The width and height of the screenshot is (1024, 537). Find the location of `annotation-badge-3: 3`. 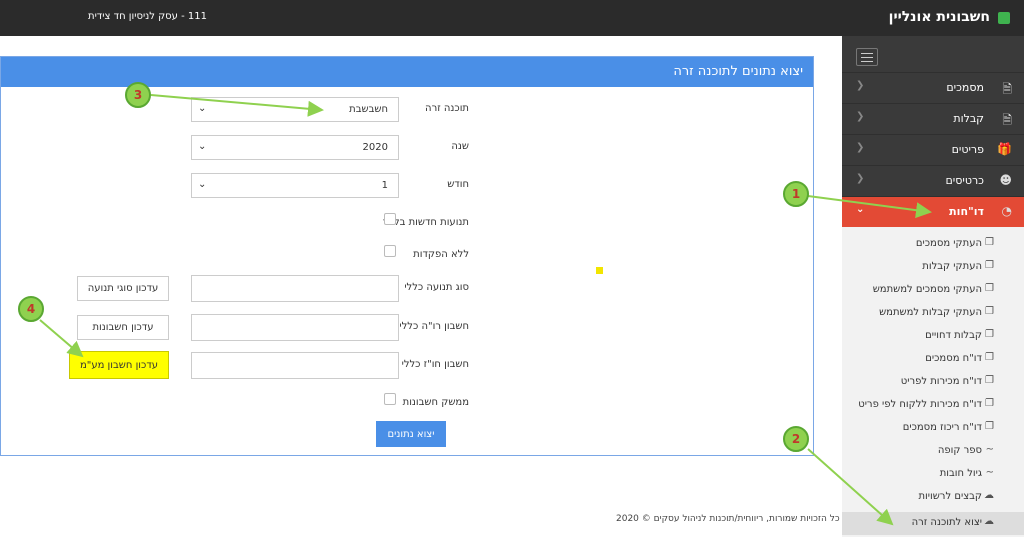

annotation-badge-3: 3 is located at coordinates (138, 95).